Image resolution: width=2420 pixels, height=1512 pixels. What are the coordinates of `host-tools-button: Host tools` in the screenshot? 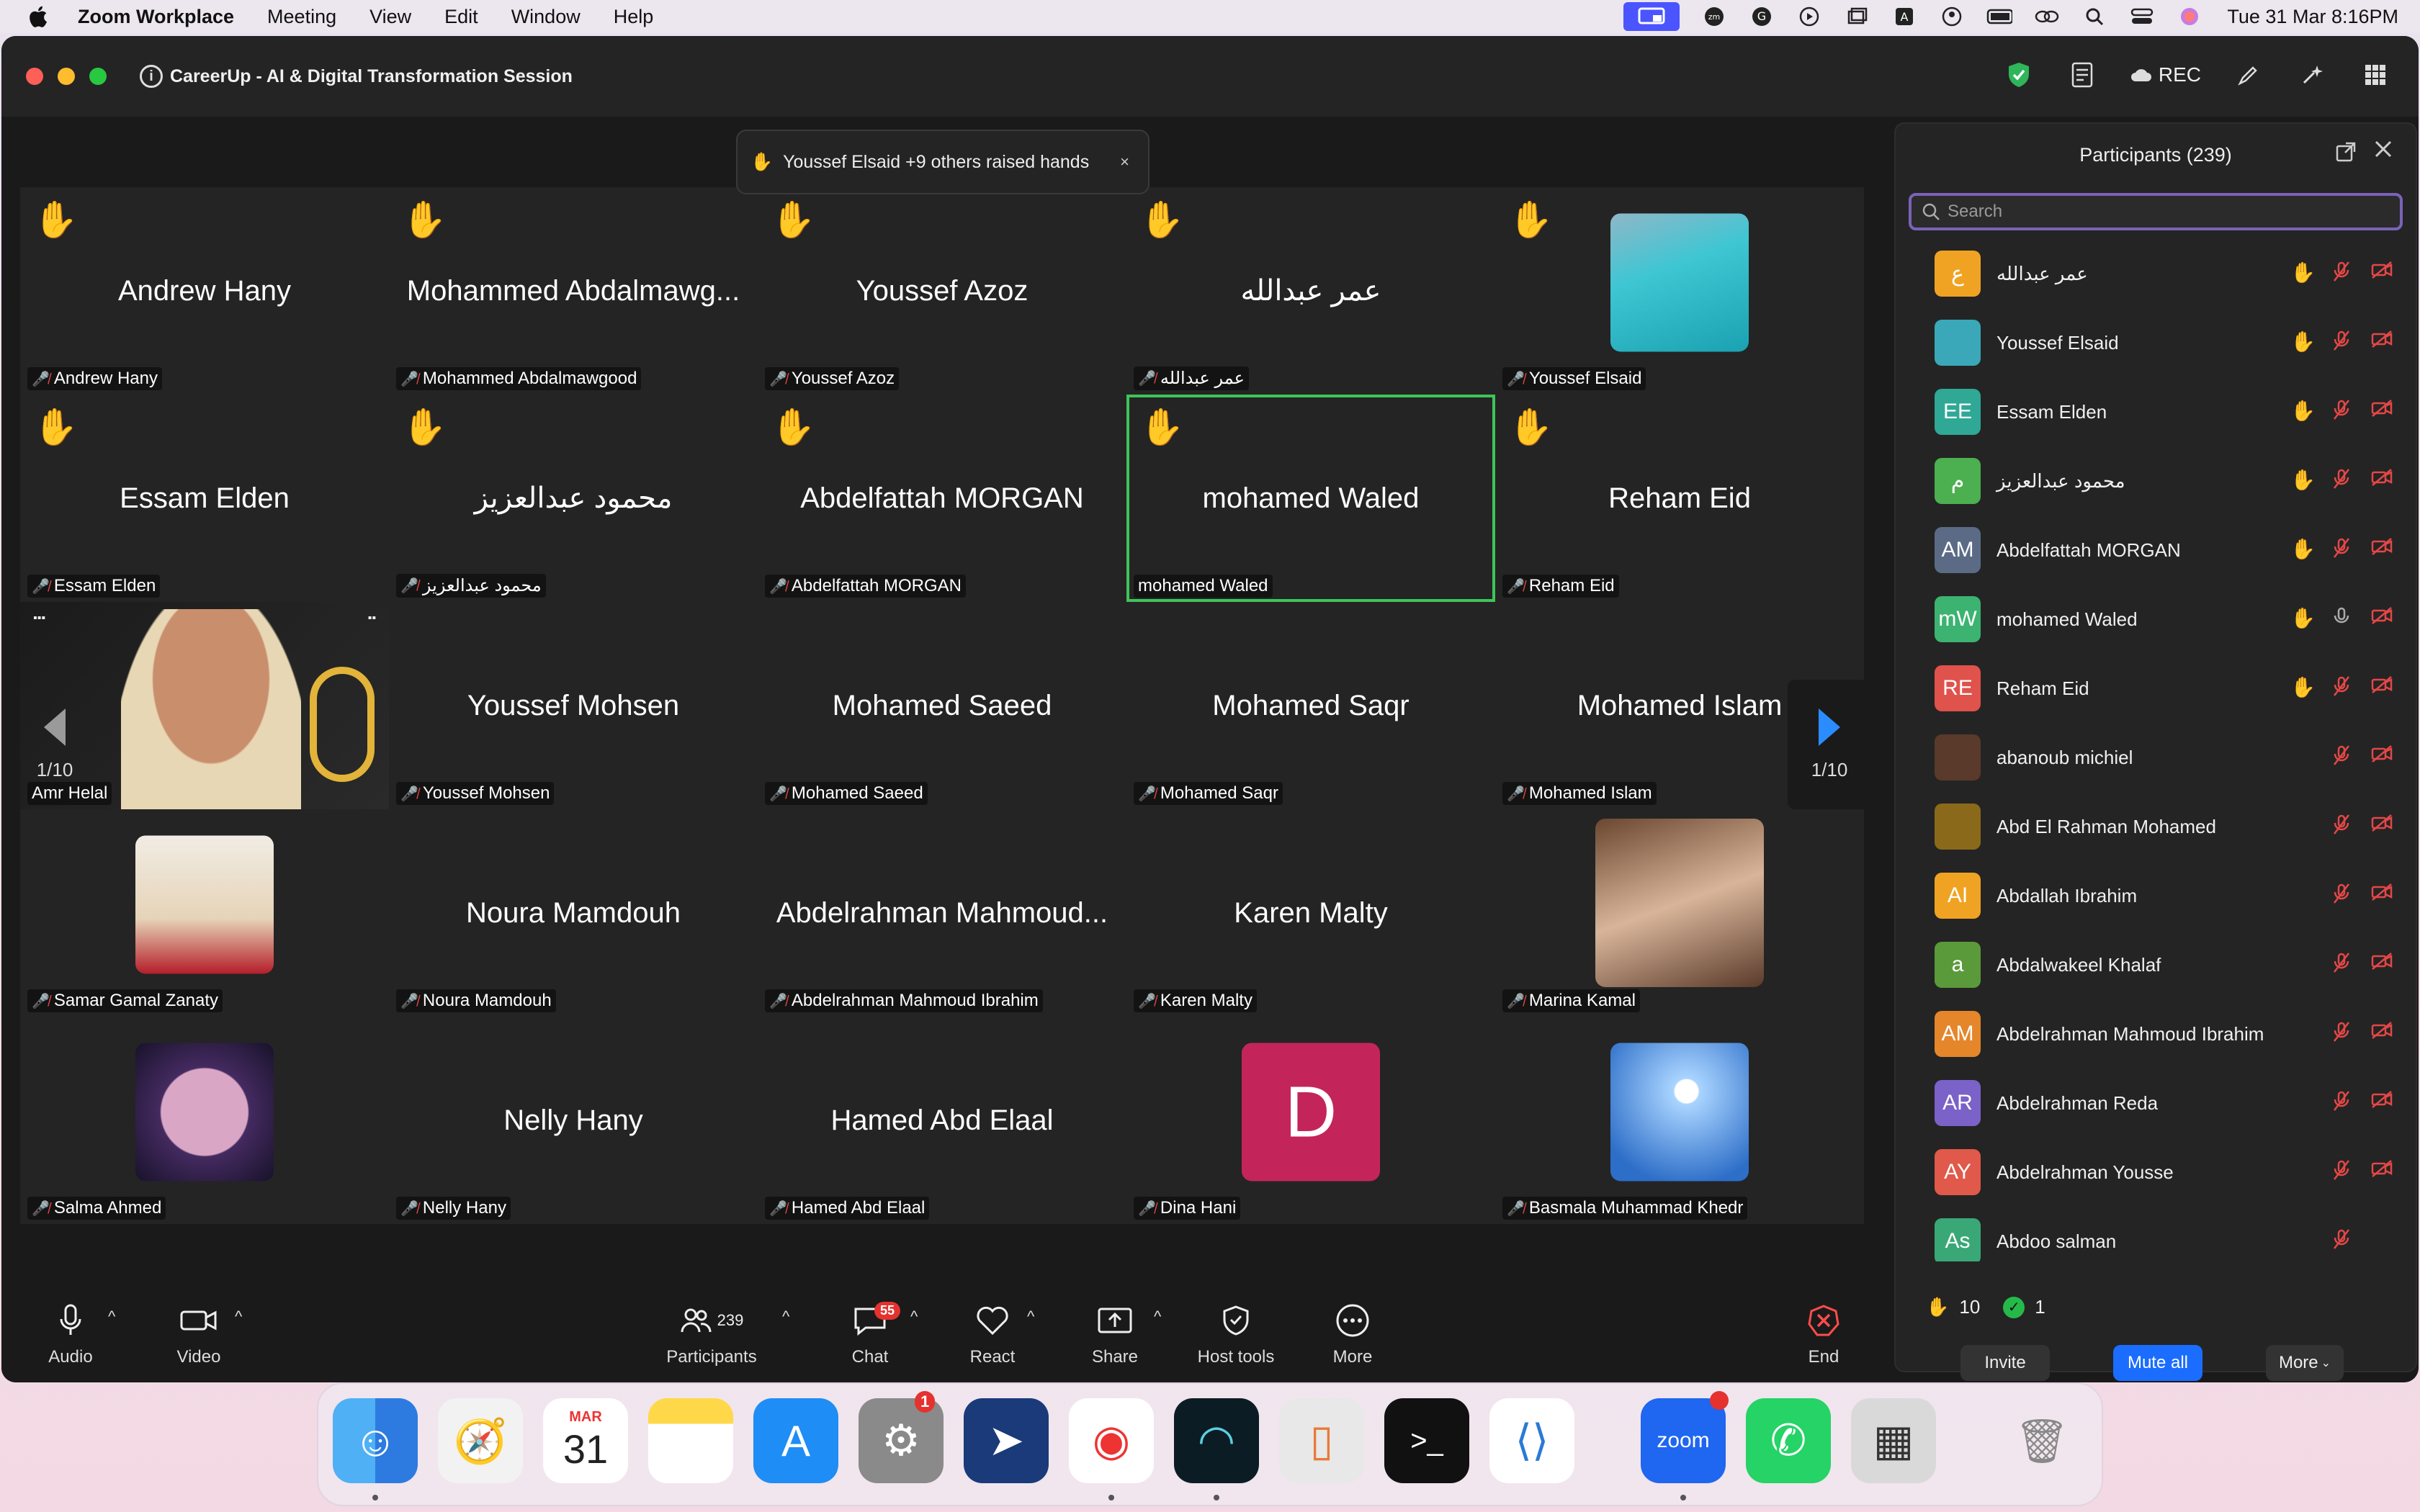 It's located at (1236, 1334).